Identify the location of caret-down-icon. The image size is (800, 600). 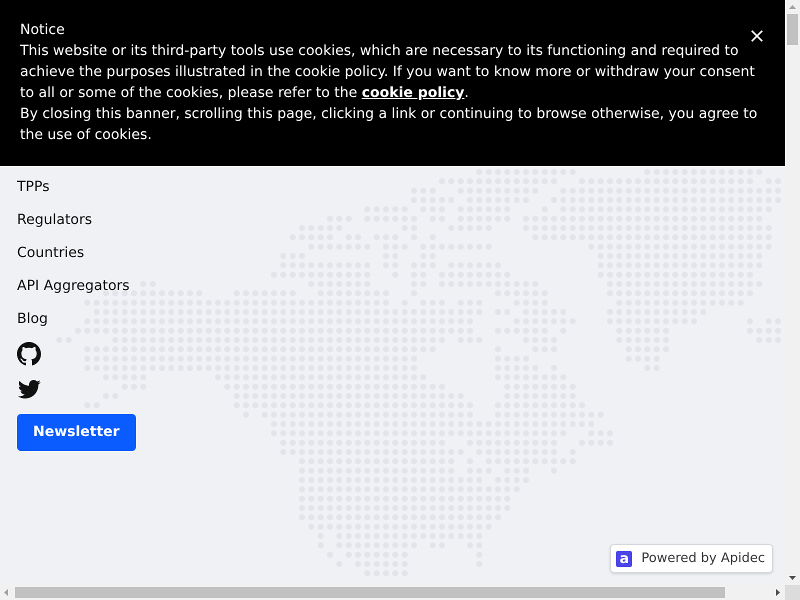
(792, 578).